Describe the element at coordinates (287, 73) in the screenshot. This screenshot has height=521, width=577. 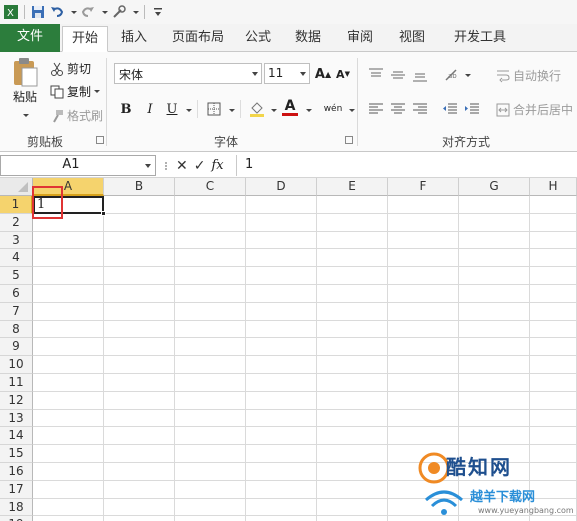
I see `font-size-select: 11` at that location.